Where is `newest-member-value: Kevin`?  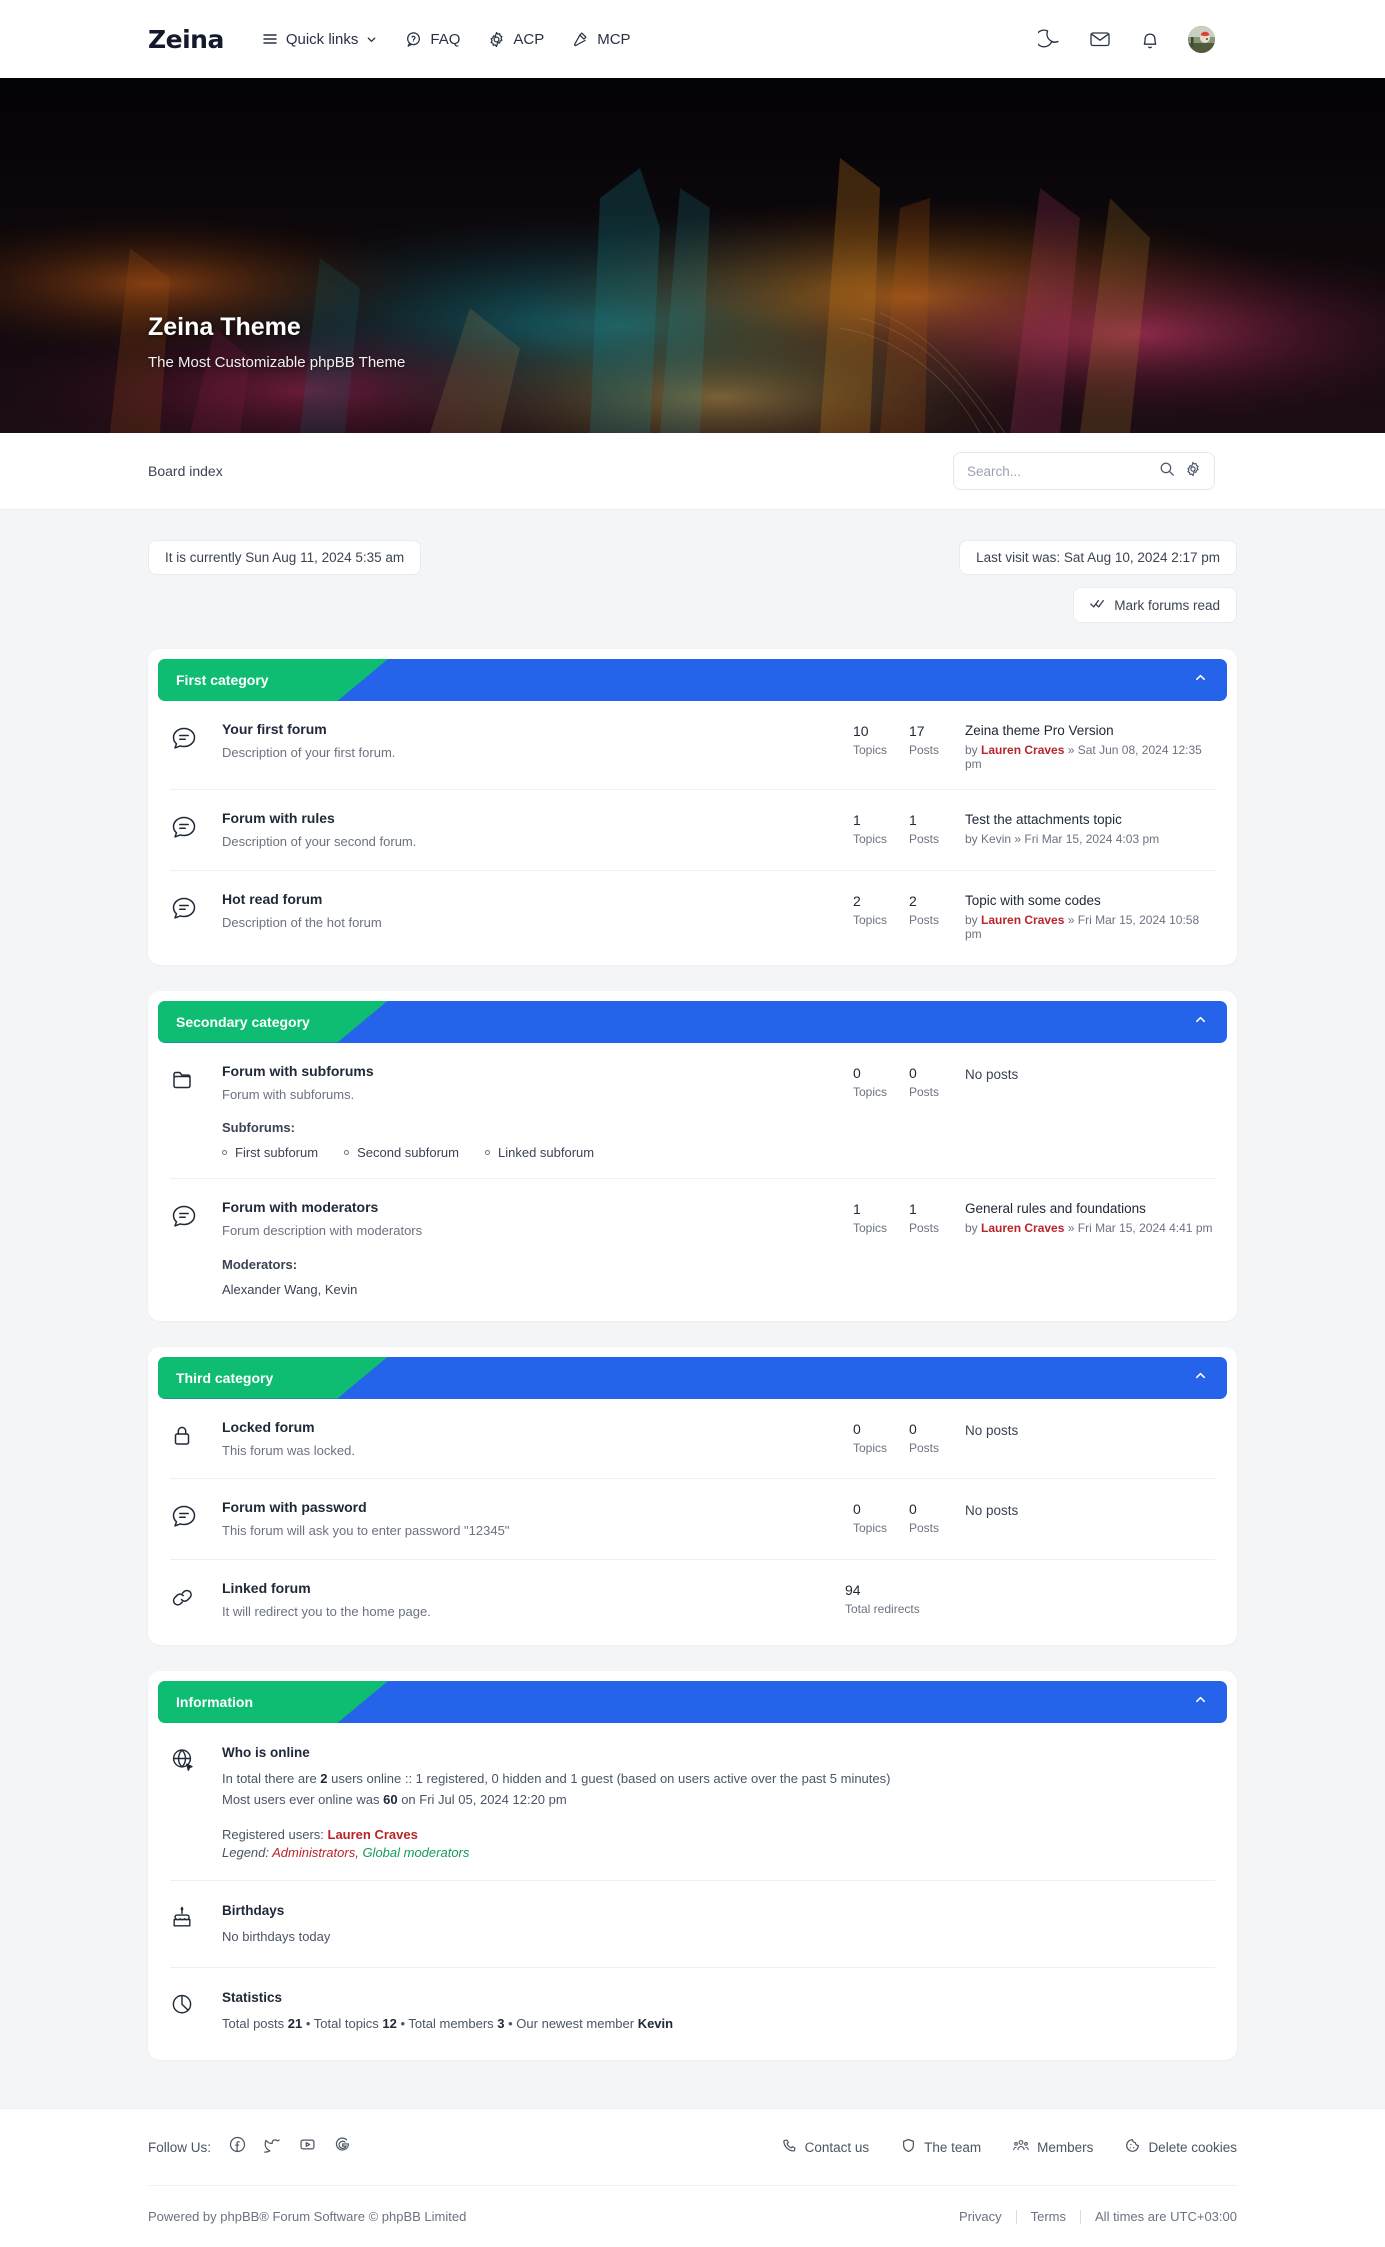 newest-member-value: Kevin is located at coordinates (655, 2023).